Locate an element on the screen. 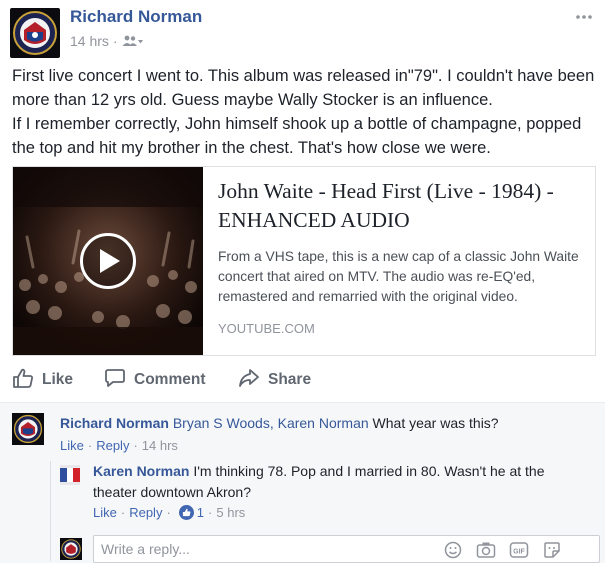 The width and height of the screenshot is (605, 563). comment-author: Richard Norman is located at coordinates (114, 423).